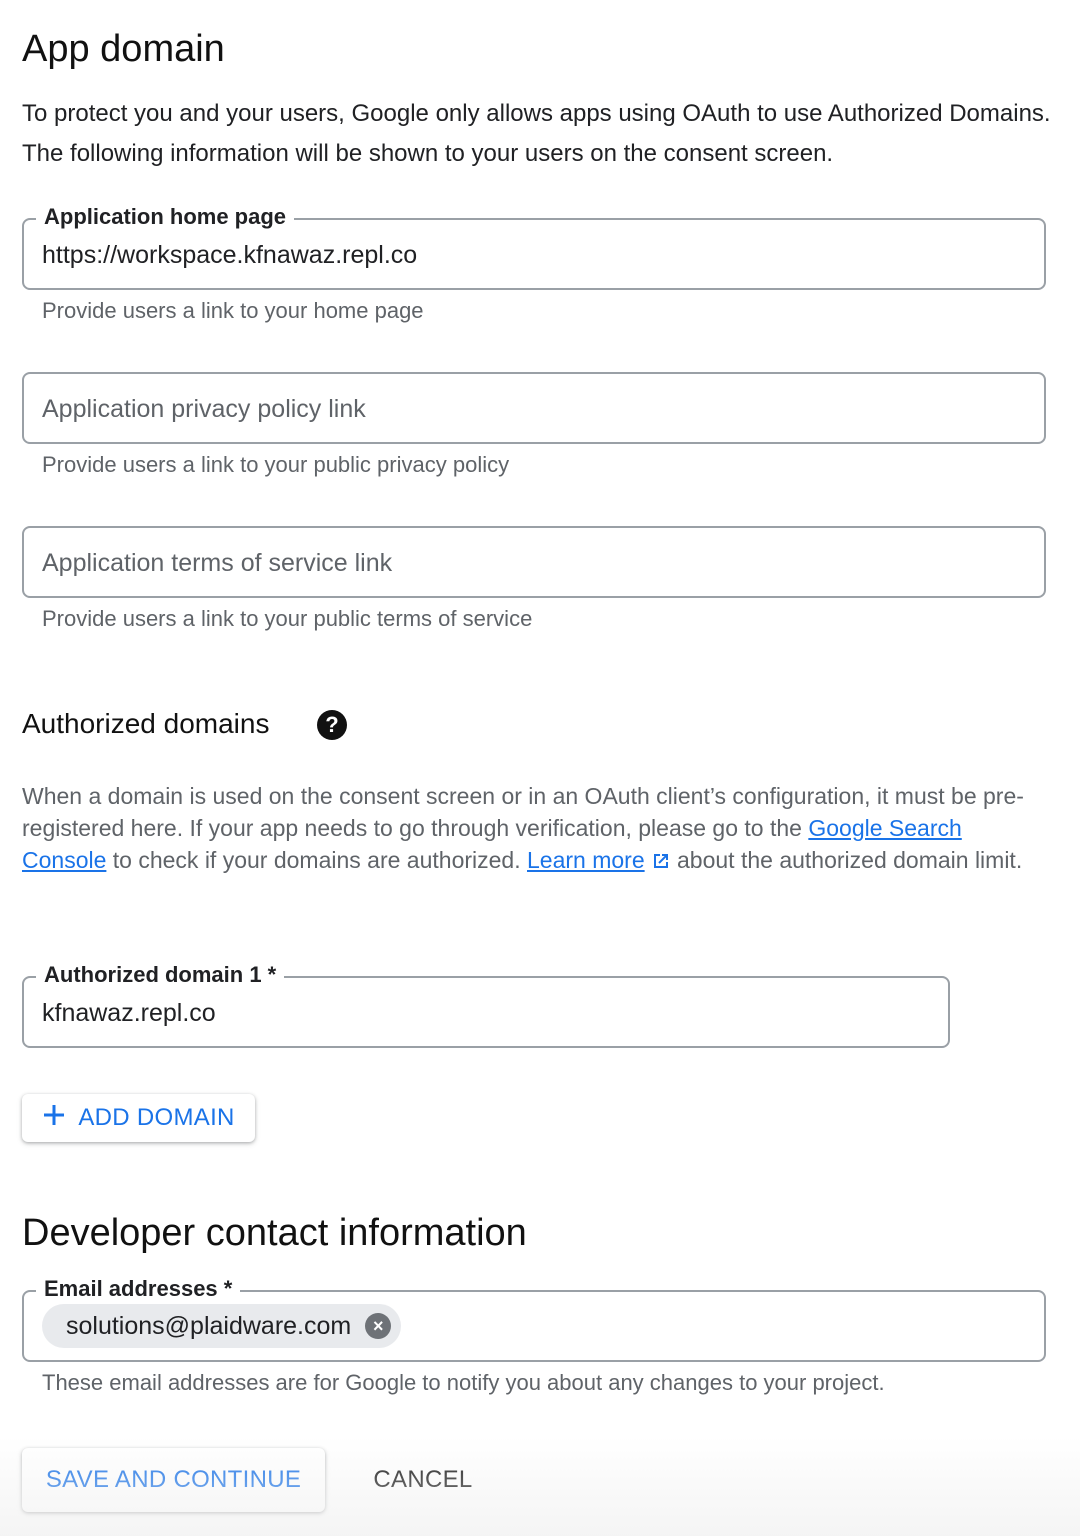 The height and width of the screenshot is (1536, 1080). Describe the element at coordinates (332, 725) in the screenshot. I see `help-icon: ?` at that location.